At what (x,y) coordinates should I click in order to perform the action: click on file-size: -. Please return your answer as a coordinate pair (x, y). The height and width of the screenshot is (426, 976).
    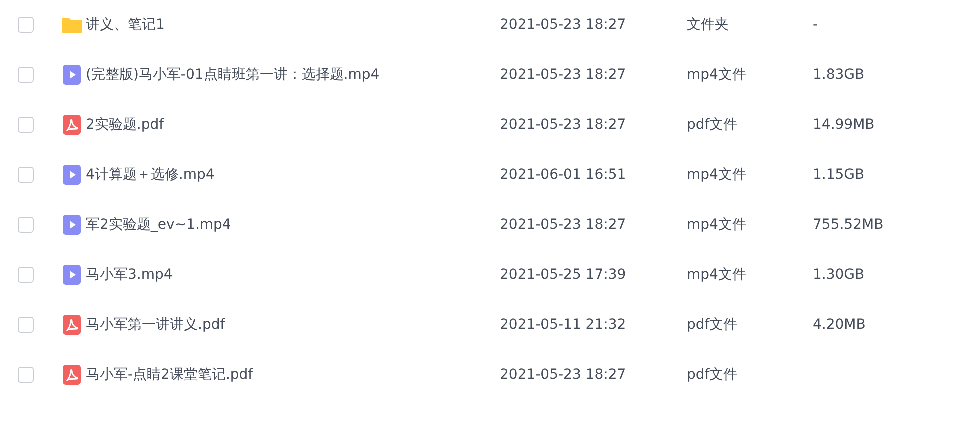
    Looking at the image, I should click on (815, 24).